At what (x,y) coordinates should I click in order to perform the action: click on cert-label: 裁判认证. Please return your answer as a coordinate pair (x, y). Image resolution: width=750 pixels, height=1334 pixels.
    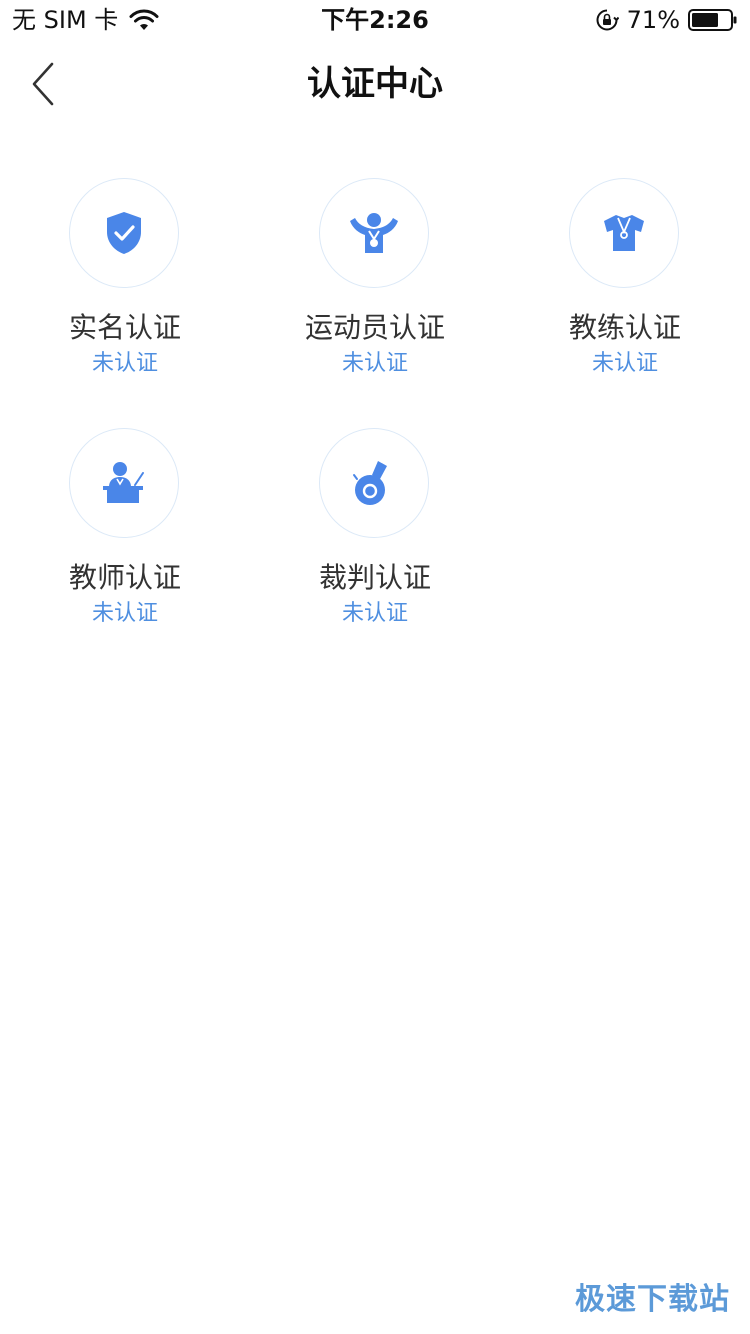
    Looking at the image, I should click on (374, 577).